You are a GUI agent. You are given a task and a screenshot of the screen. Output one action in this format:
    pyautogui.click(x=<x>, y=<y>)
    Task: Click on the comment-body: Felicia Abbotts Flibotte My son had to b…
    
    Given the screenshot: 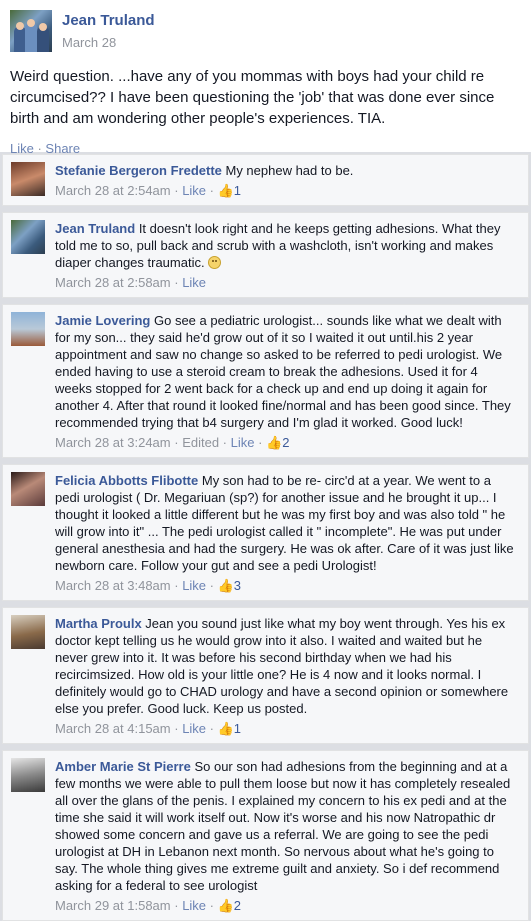 What is the action you would take?
    pyautogui.click(x=286, y=533)
    